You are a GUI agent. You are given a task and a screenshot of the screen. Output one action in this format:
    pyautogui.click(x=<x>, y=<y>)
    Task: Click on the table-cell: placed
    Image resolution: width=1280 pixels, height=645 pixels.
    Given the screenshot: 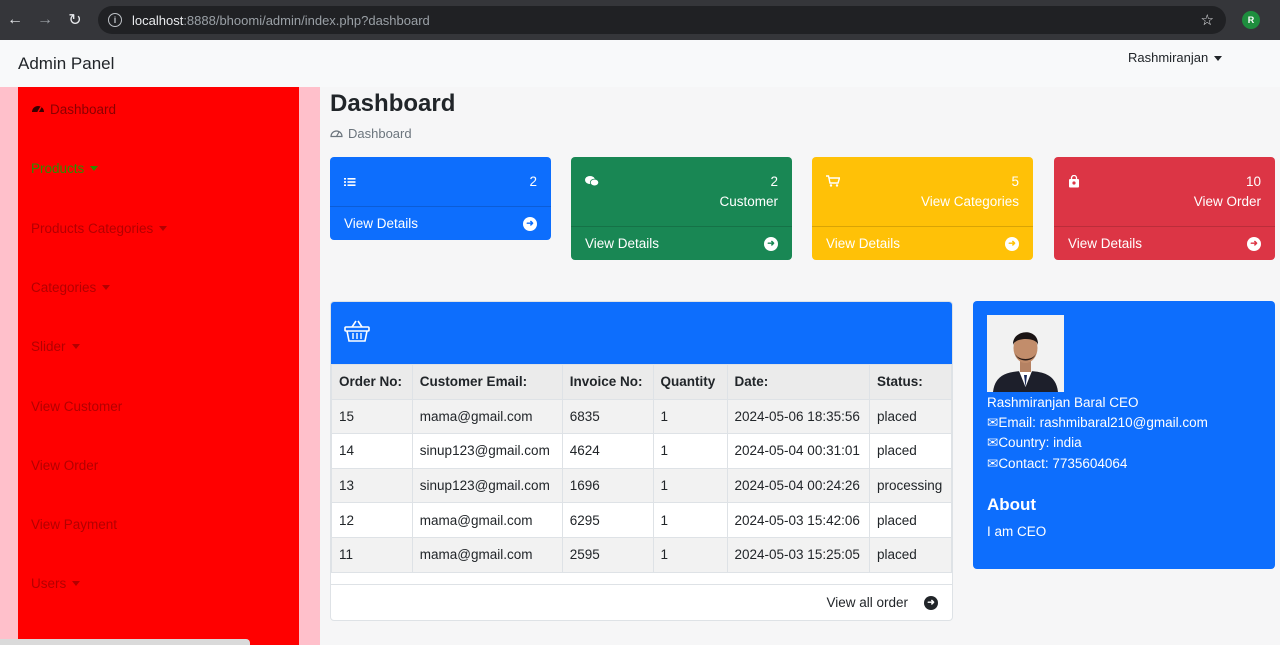 What is the action you would take?
    pyautogui.click(x=910, y=451)
    